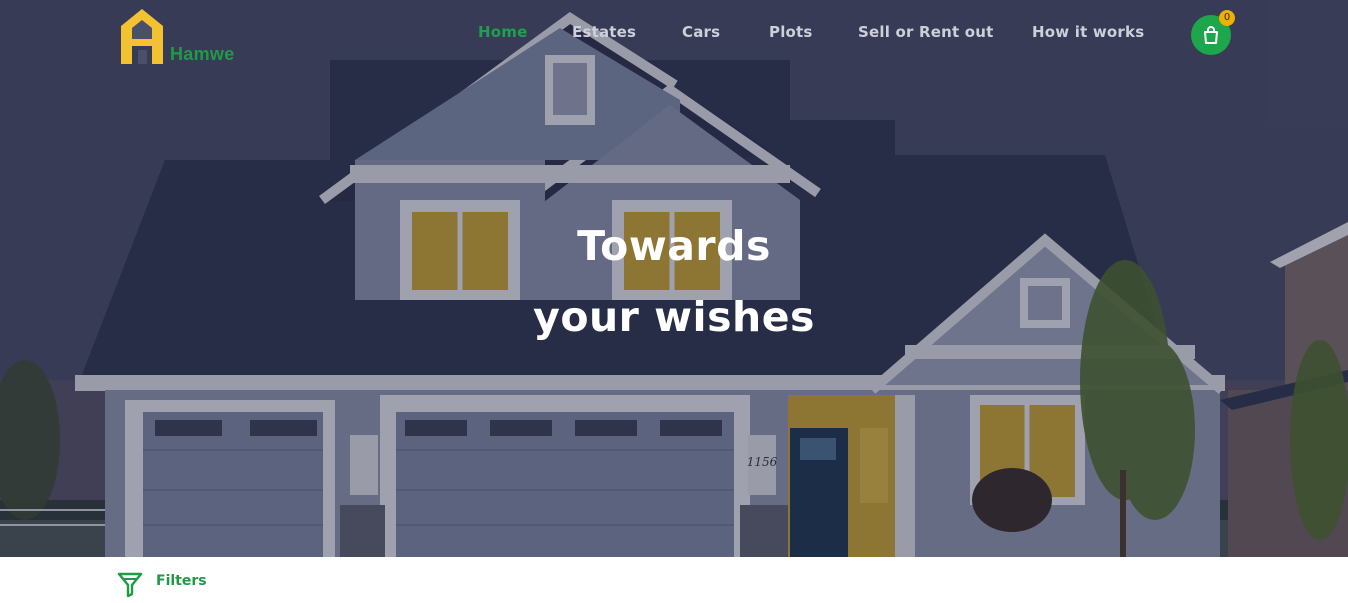 The height and width of the screenshot is (603, 1348). Describe the element at coordinates (701, 32) in the screenshot. I see `nav-cars: Cars` at that location.